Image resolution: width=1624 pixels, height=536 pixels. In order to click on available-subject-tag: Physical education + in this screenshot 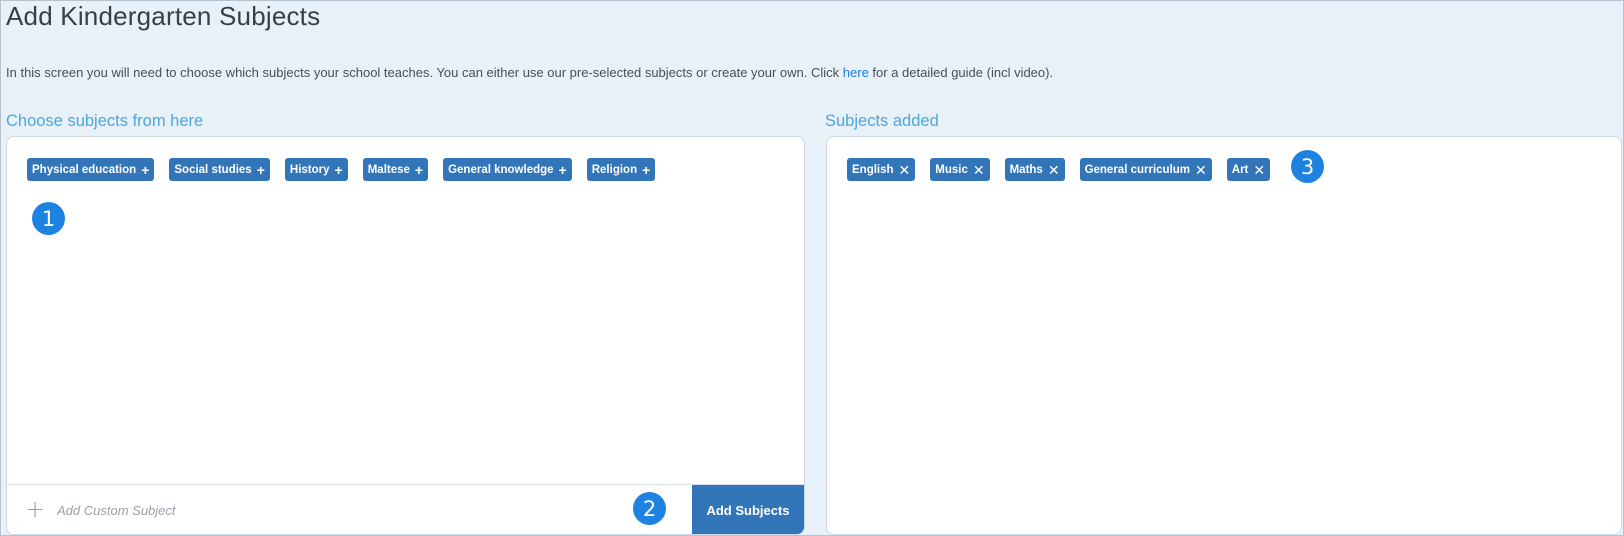, I will do `click(91, 169)`.